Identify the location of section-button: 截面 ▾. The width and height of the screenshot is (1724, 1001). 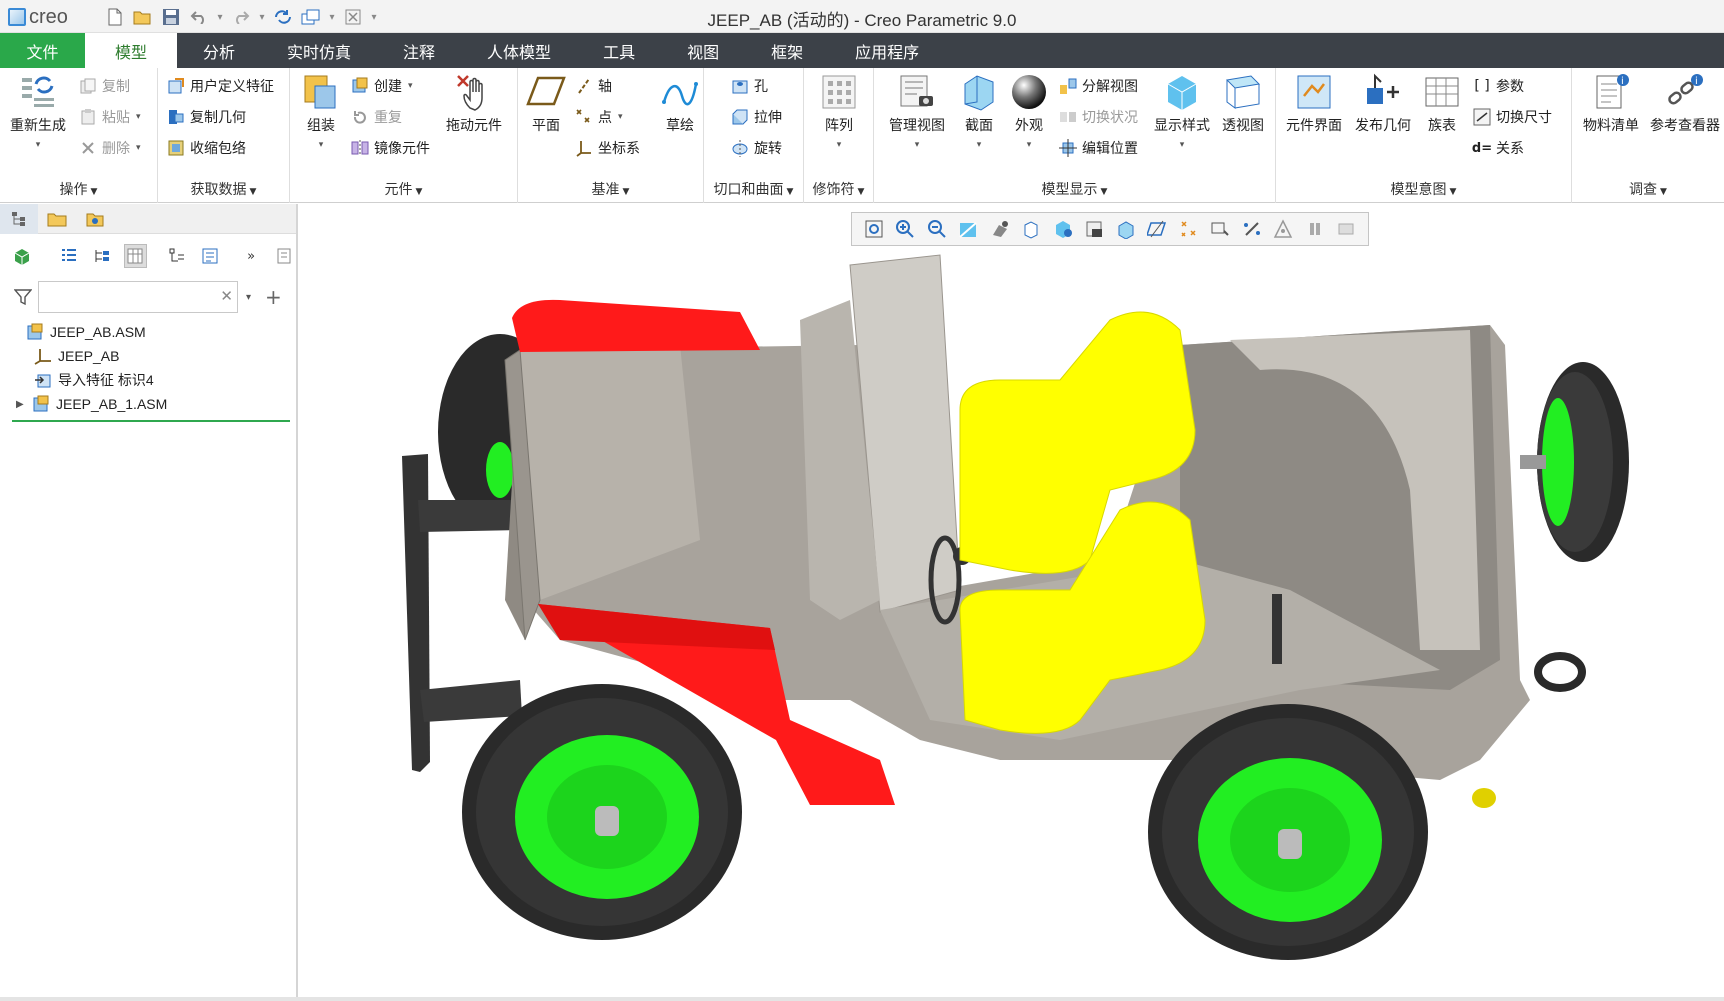
(979, 113).